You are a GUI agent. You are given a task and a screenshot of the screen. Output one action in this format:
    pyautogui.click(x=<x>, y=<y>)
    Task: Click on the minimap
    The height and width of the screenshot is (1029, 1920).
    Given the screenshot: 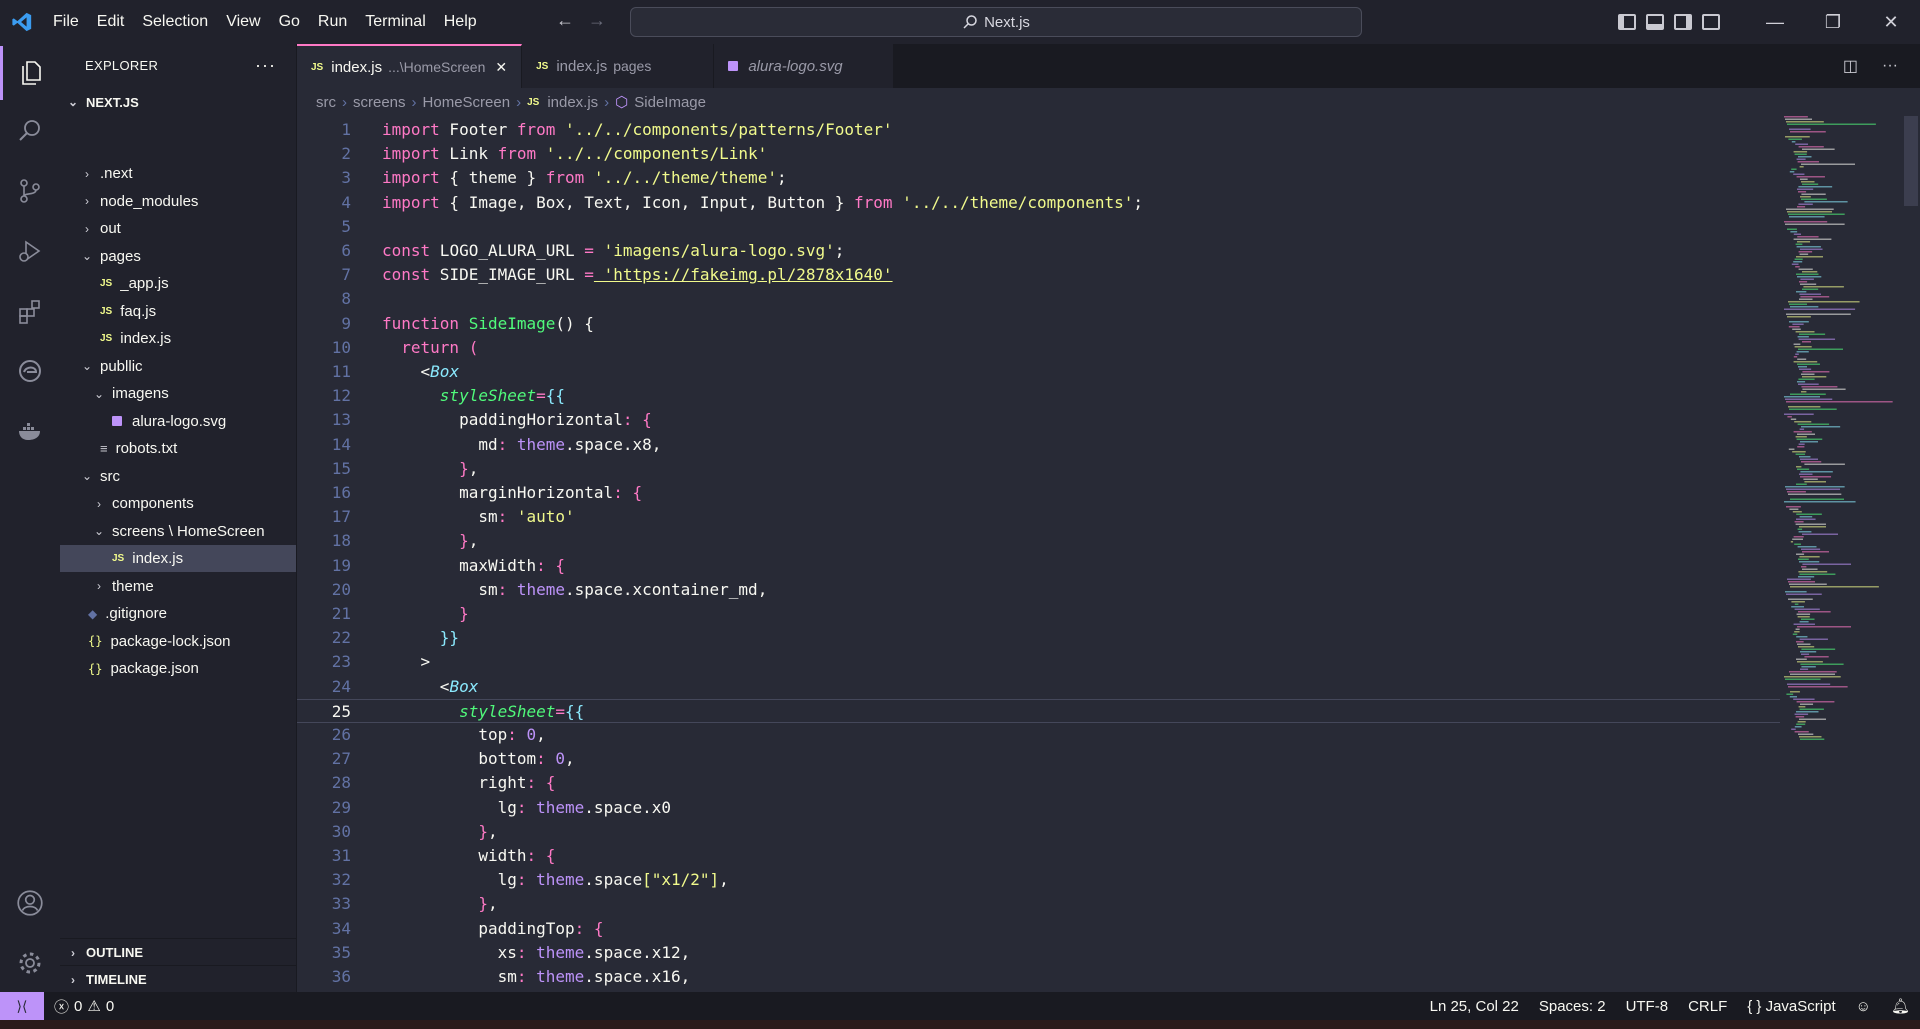 What is the action you would take?
    pyautogui.click(x=1842, y=554)
    